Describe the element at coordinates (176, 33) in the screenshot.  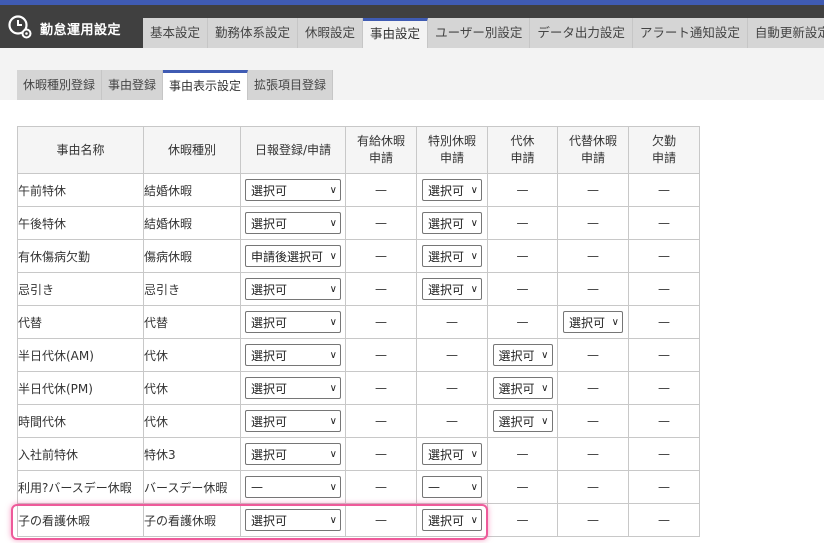
I see `tab-basic: 基本設定` at that location.